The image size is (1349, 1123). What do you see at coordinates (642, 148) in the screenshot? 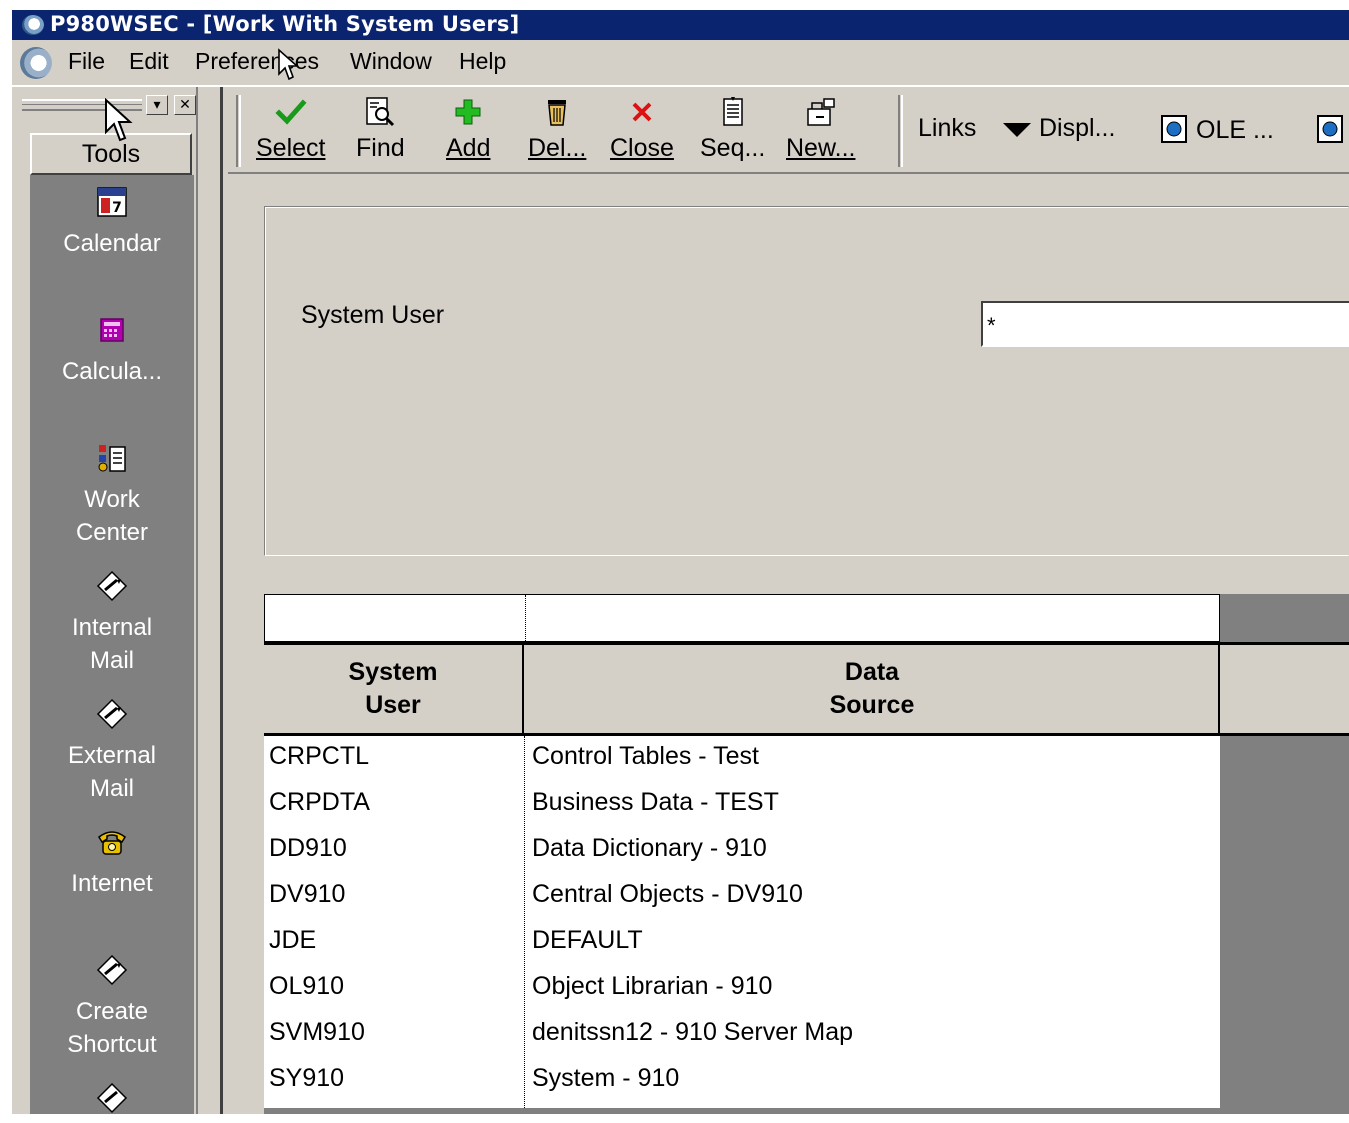
I see `close-button-label: Close` at bounding box center [642, 148].